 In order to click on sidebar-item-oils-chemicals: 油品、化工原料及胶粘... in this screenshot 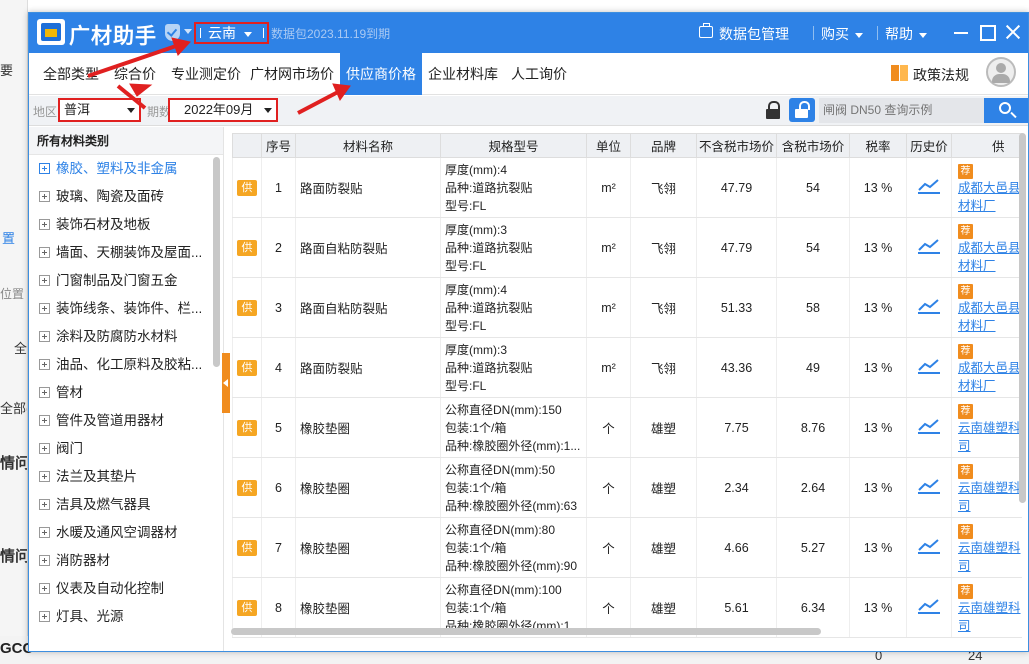, I will do `click(126, 365)`.